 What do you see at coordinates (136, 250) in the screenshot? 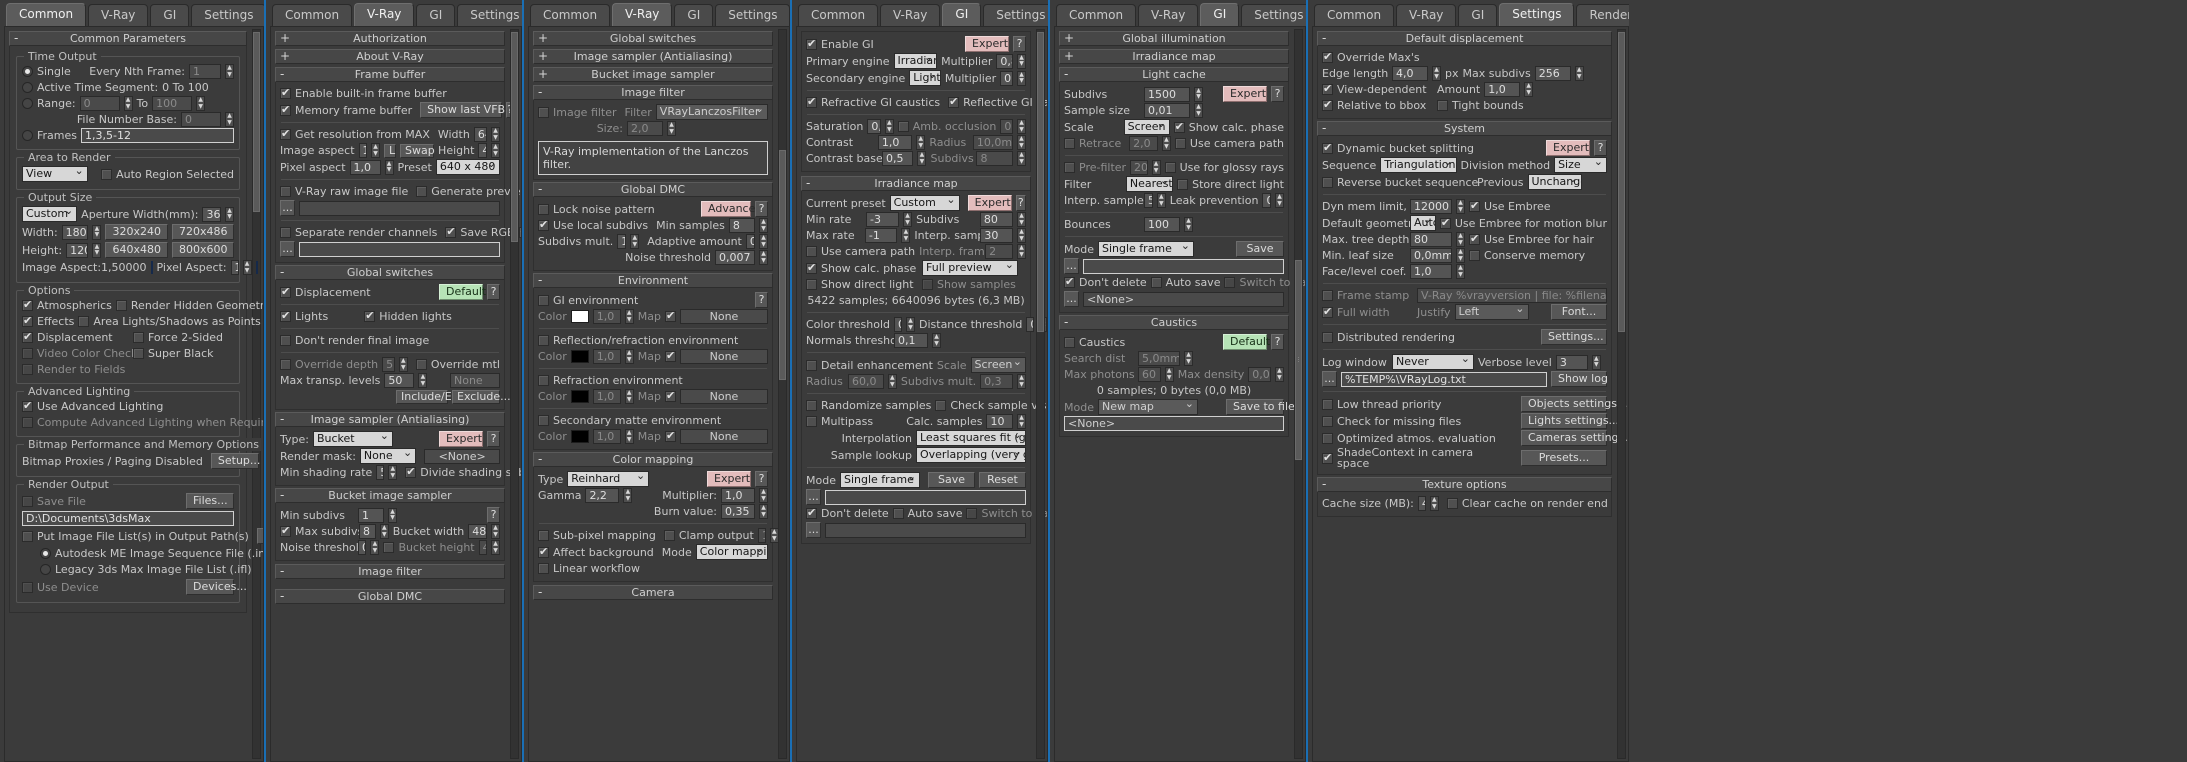
I see `button-preset-640x480: 640x480` at bounding box center [136, 250].